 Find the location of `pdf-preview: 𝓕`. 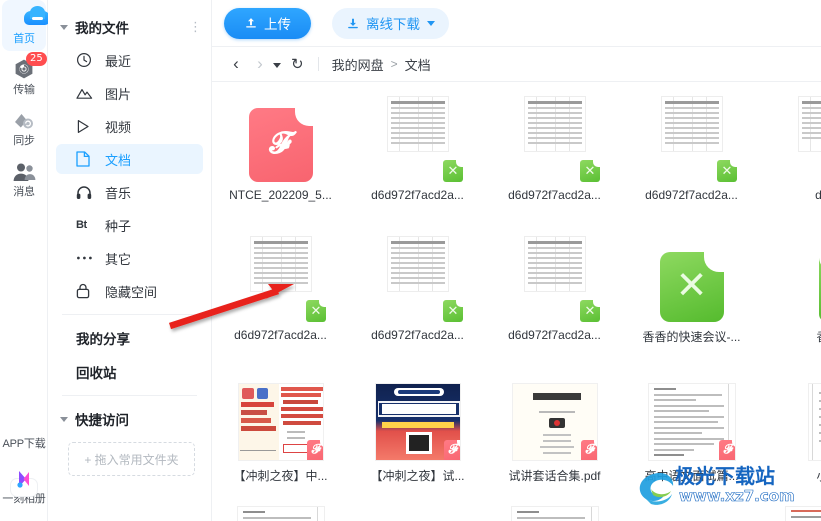

pdf-preview: 𝓕 is located at coordinates (280, 422).